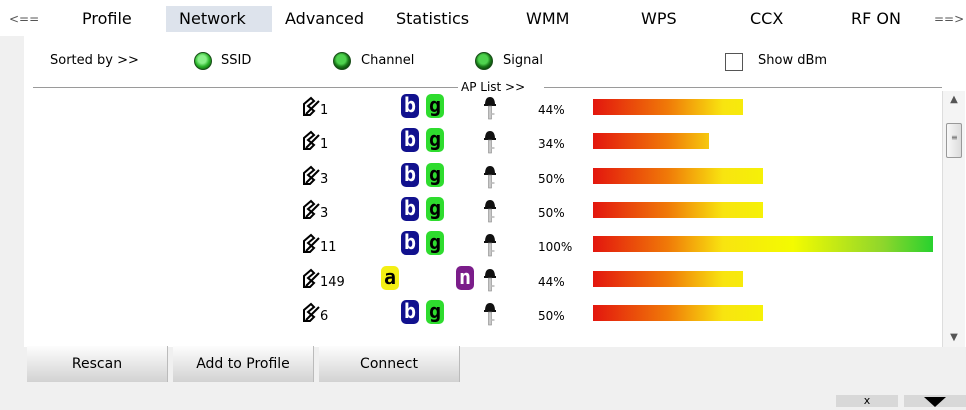 Image resolution: width=966 pixels, height=410 pixels. Describe the element at coordinates (465, 277) in the screenshot. I see `mode-n-icon: n` at that location.